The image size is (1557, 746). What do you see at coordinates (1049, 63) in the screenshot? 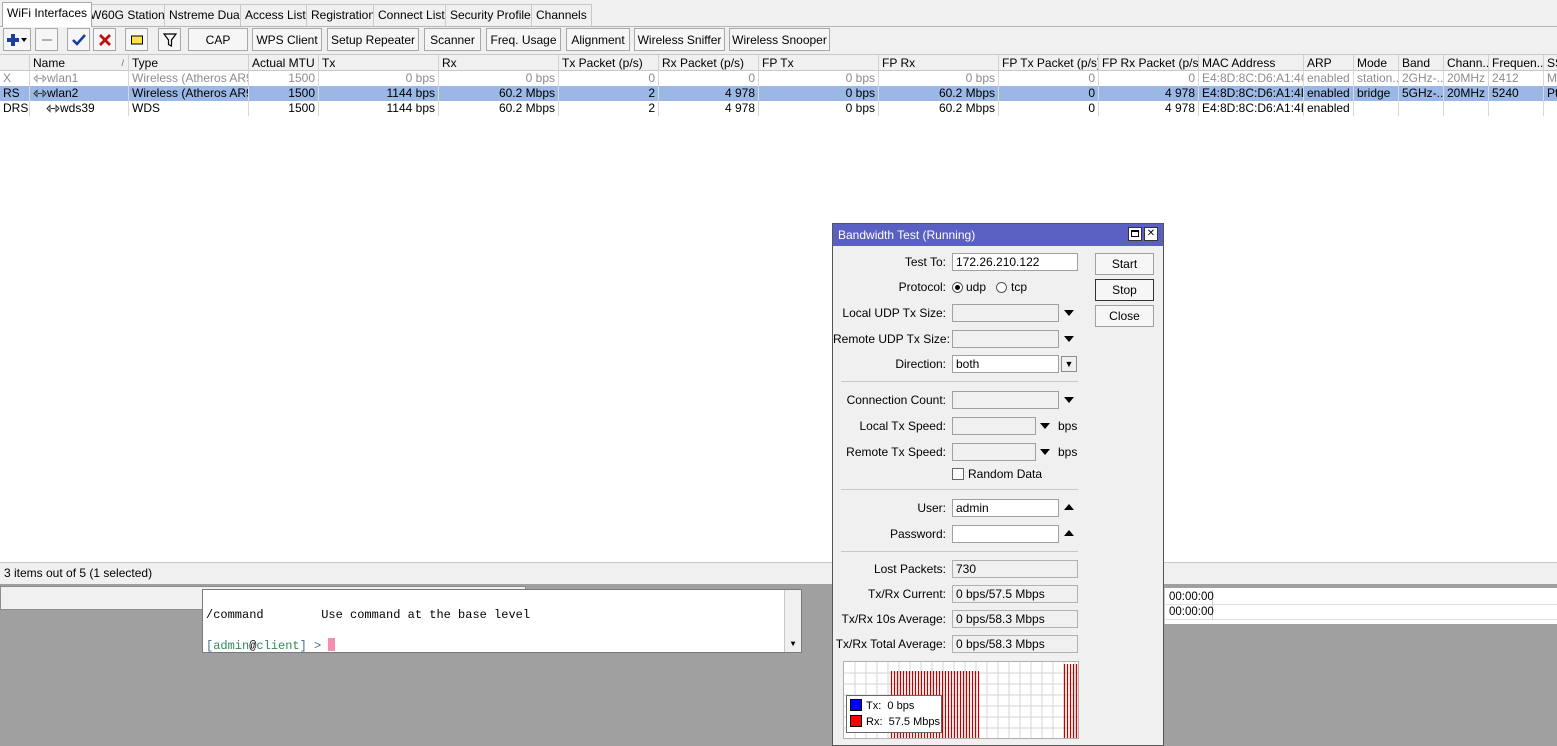
I see `col-fp-tx-packet: FP Tx Packet (p/s)` at bounding box center [1049, 63].